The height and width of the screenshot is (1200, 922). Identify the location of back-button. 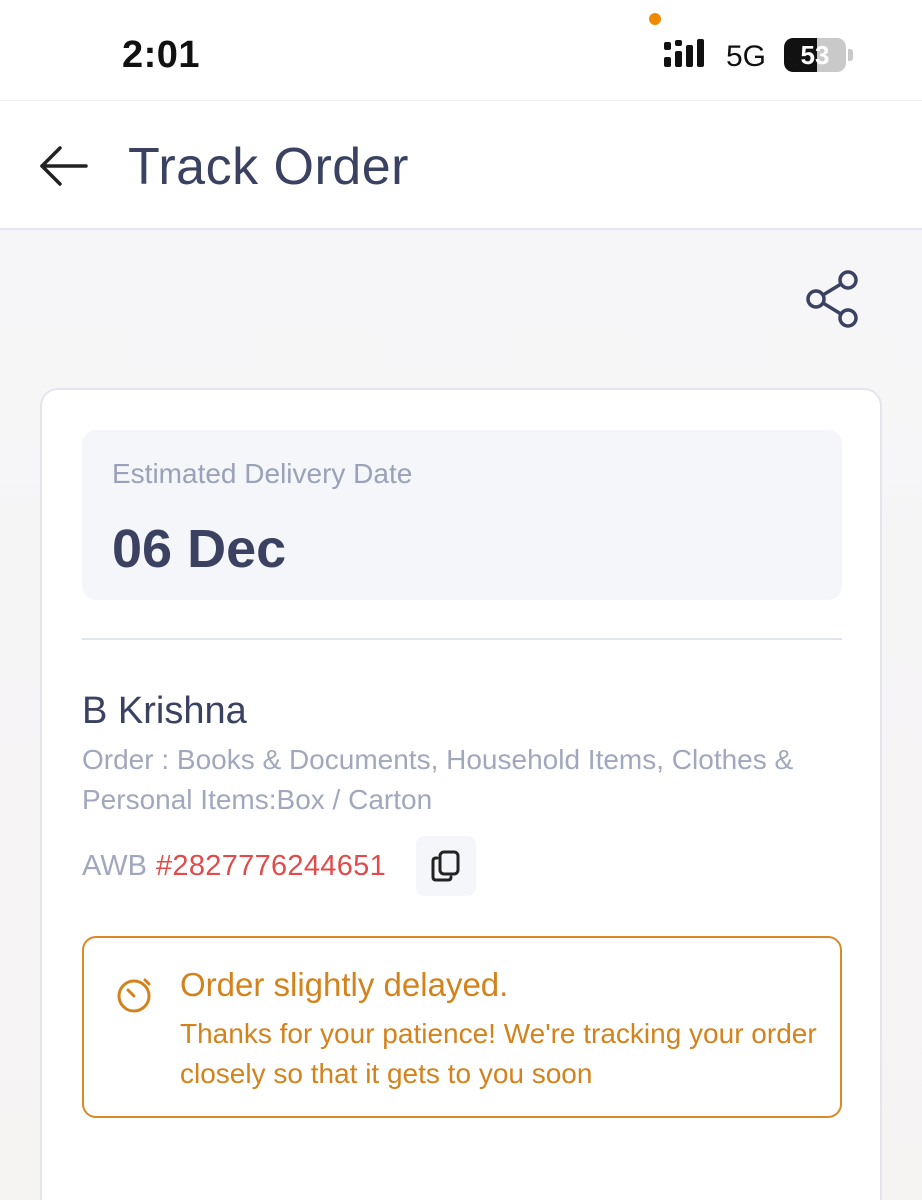
(64, 166).